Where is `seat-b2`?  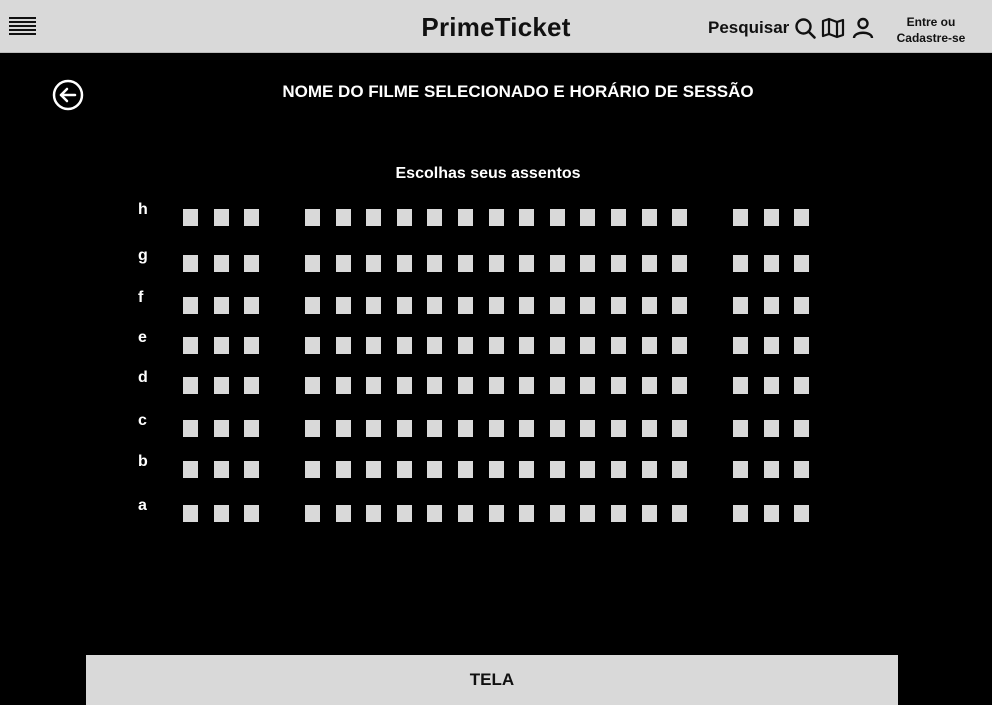 seat-b2 is located at coordinates (221, 469).